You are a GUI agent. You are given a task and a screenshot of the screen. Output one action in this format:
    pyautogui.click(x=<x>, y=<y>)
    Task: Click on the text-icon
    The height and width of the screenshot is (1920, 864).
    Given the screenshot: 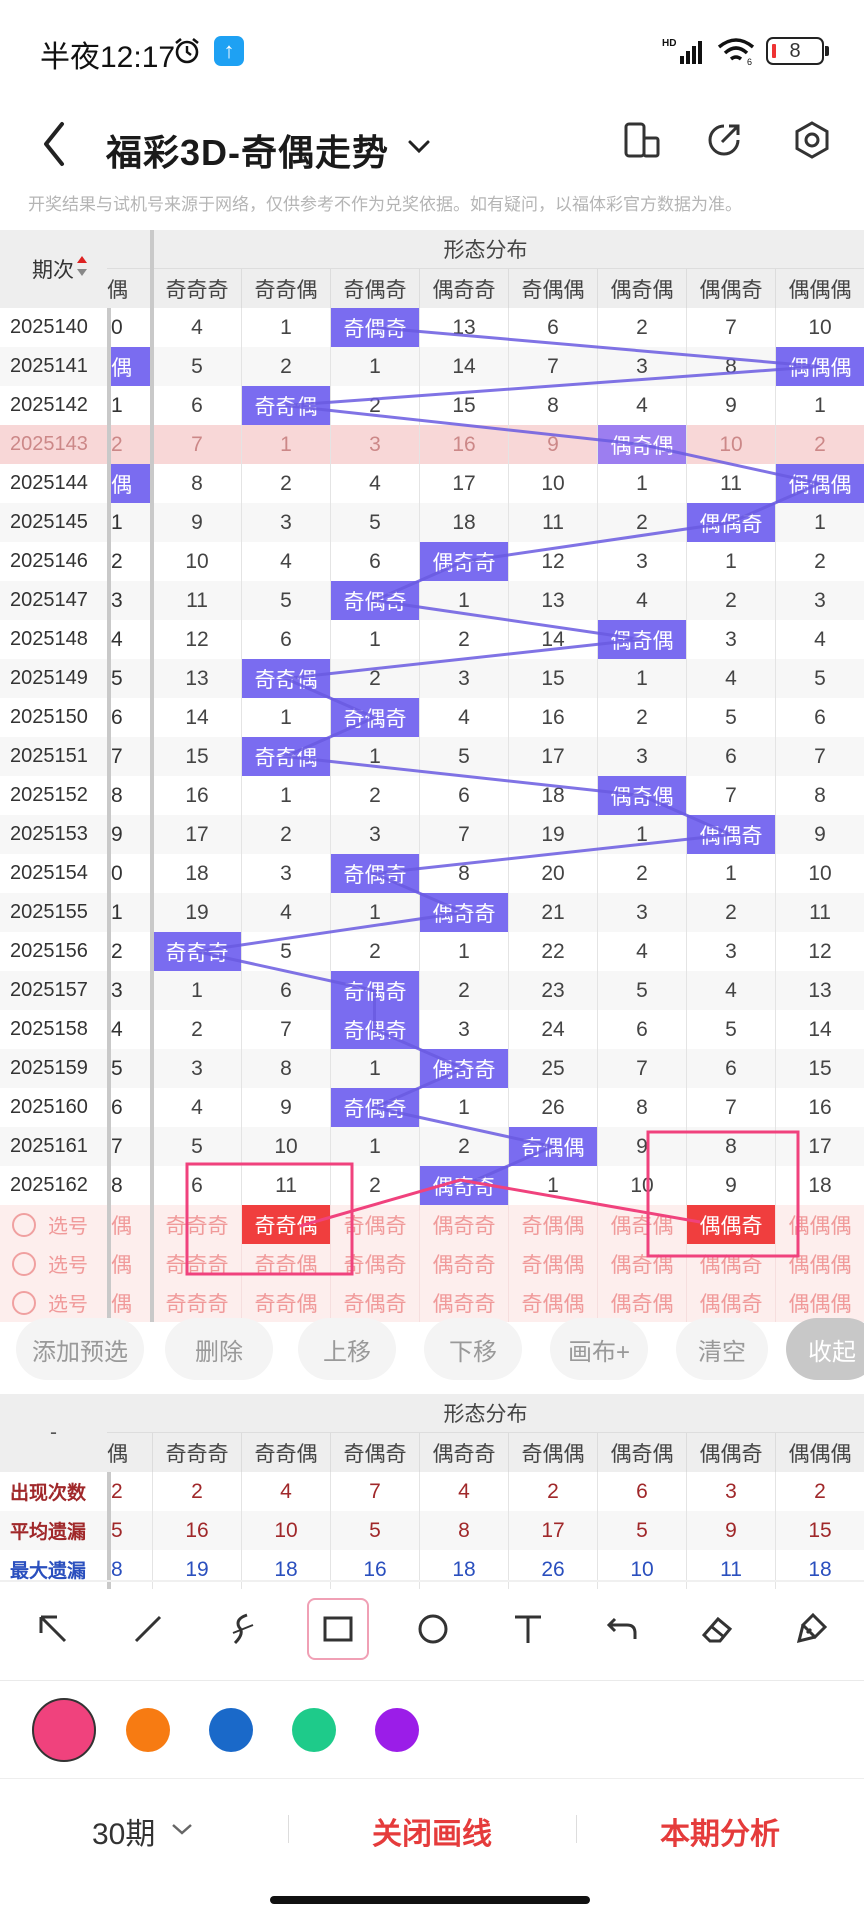 What is the action you would take?
    pyautogui.click(x=528, y=1629)
    